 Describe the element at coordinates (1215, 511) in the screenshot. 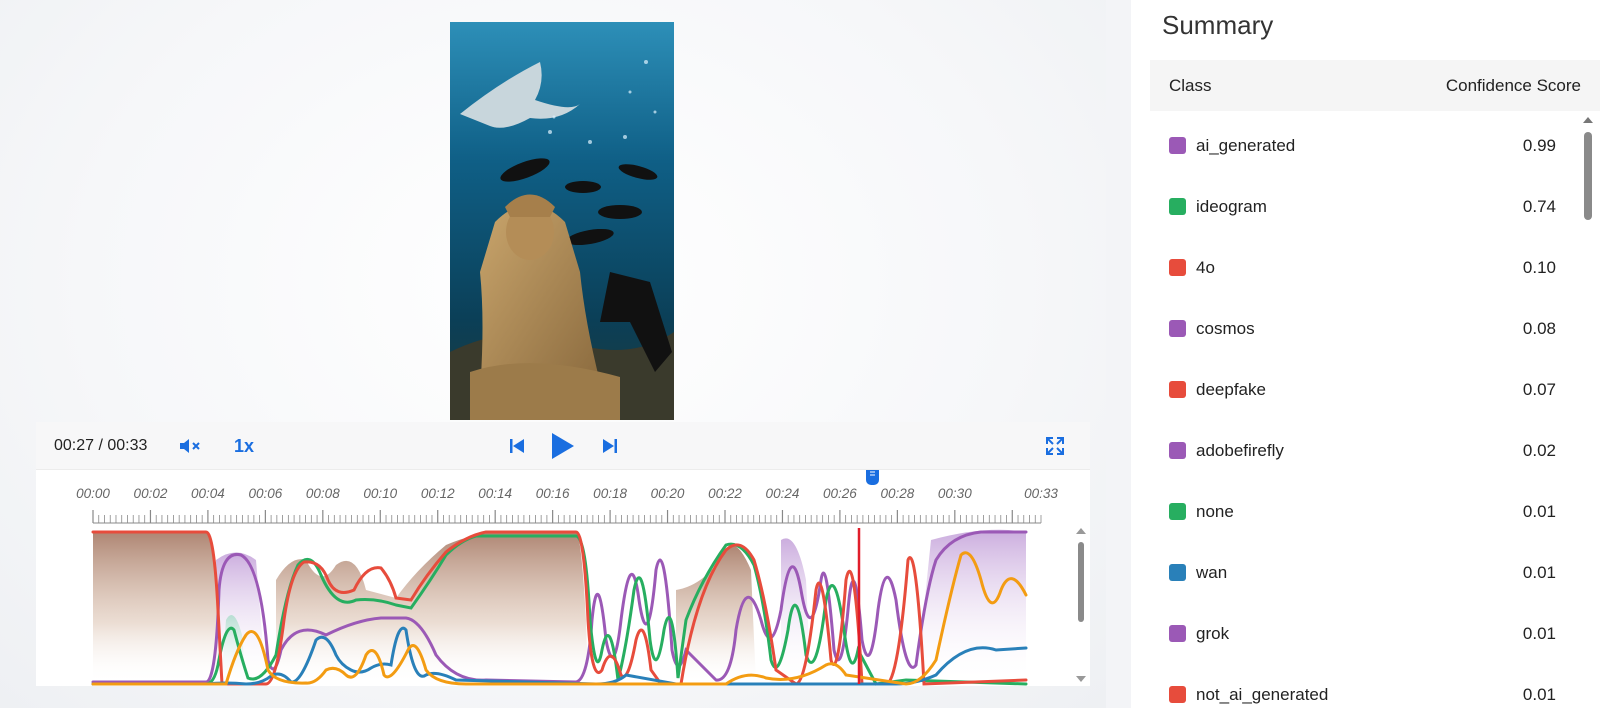

I see `class-name: none` at that location.